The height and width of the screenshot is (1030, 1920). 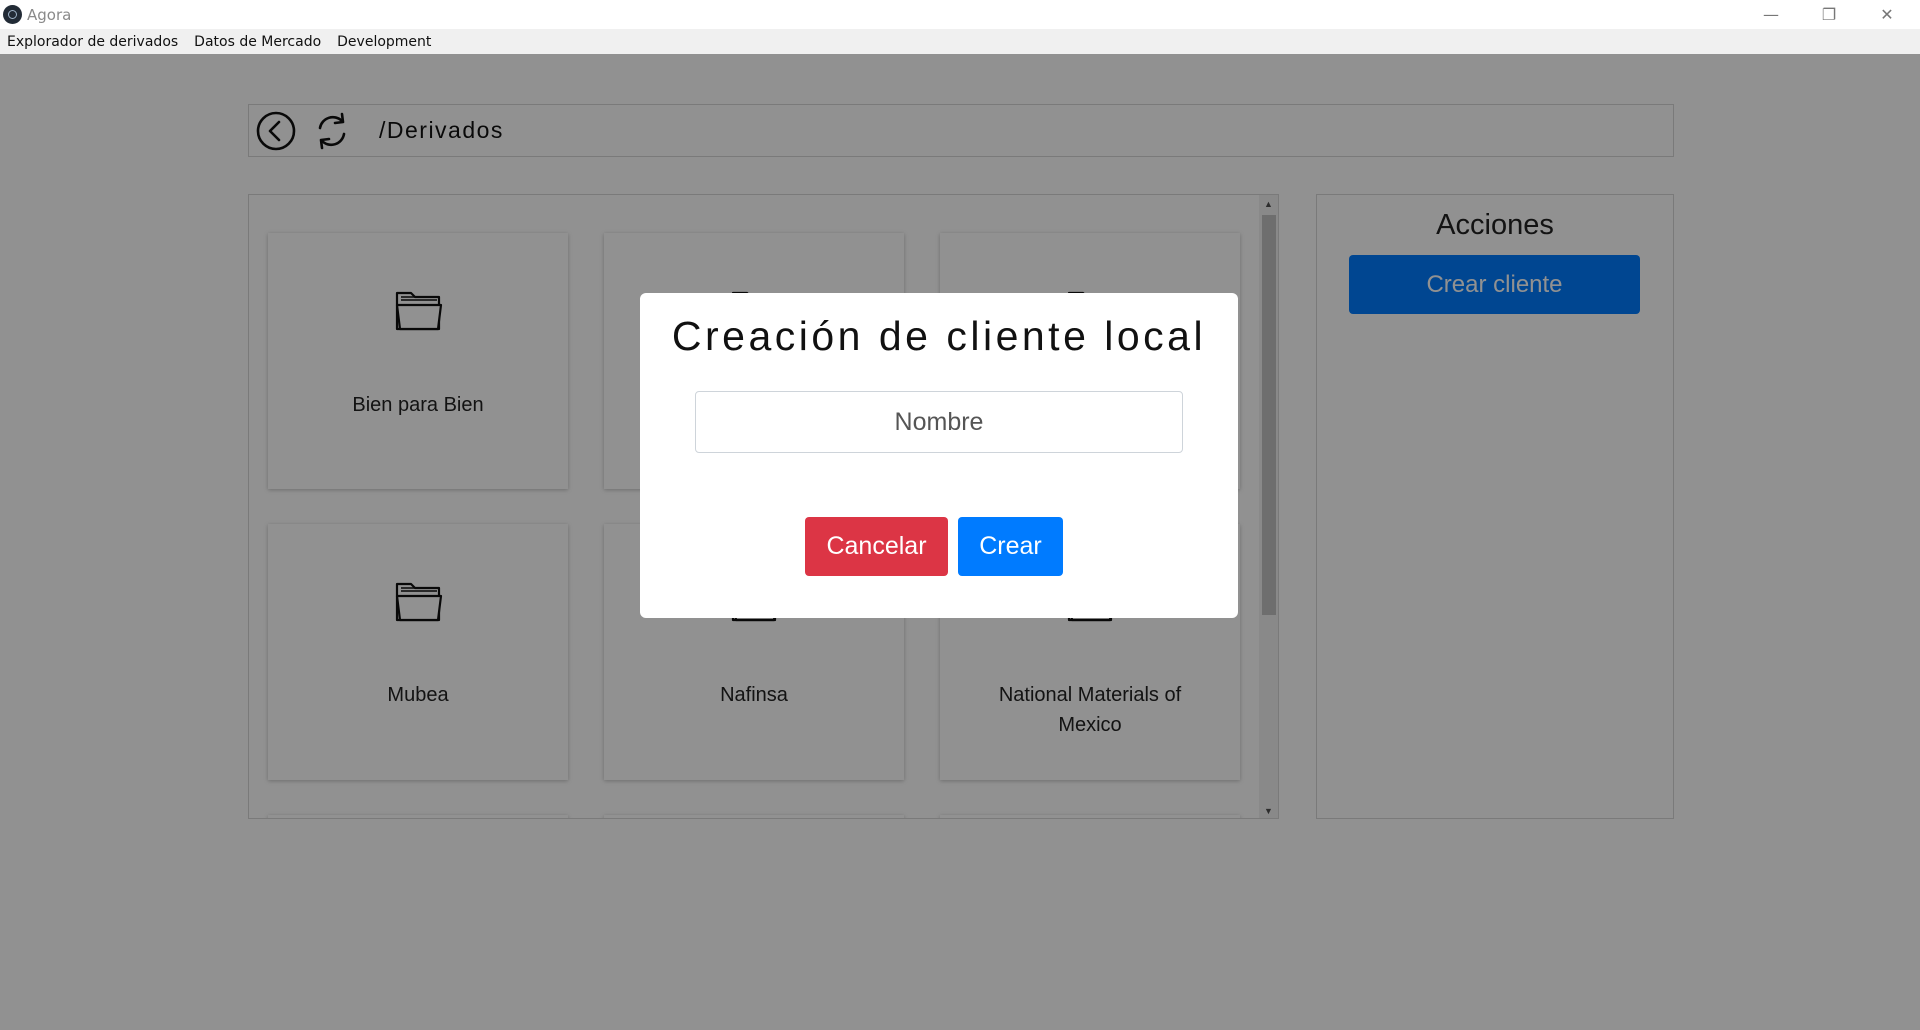 What do you see at coordinates (1829, 14) in the screenshot?
I see `maximize-icon: ❐` at bounding box center [1829, 14].